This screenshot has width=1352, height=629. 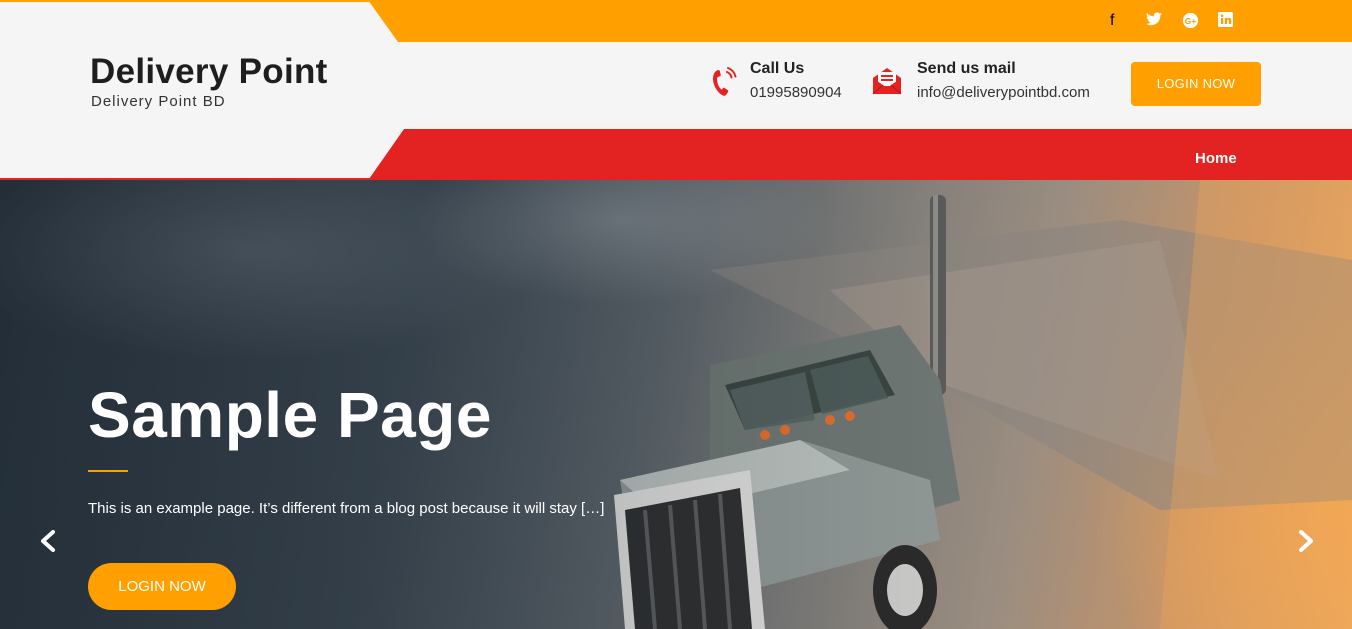 I want to click on contact-mail: Send us mail info@deliverypointbd.com, so click(x=1003, y=80).